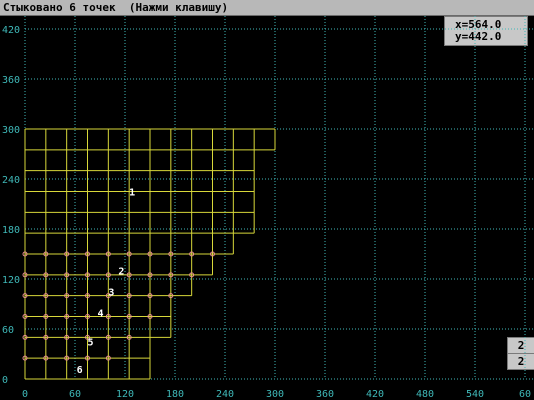 The width and height of the screenshot is (534, 400). Describe the element at coordinates (425, 394) in the screenshot. I see `x-tick-label: 480` at that location.